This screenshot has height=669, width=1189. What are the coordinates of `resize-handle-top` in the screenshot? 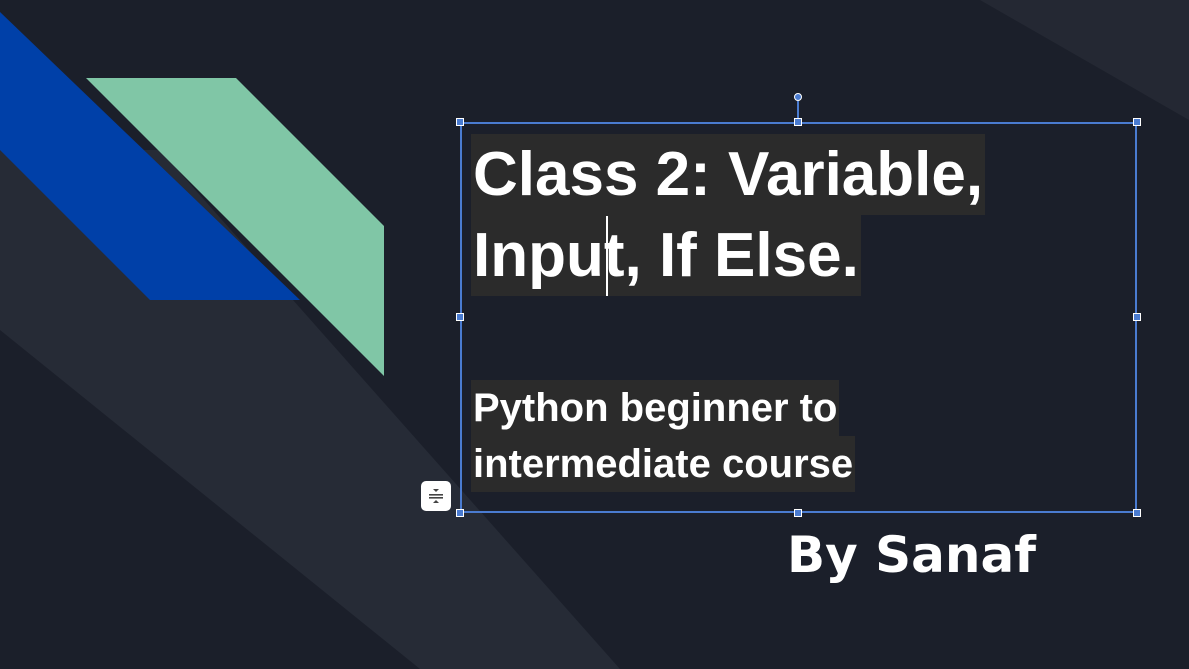 It's located at (798, 122).